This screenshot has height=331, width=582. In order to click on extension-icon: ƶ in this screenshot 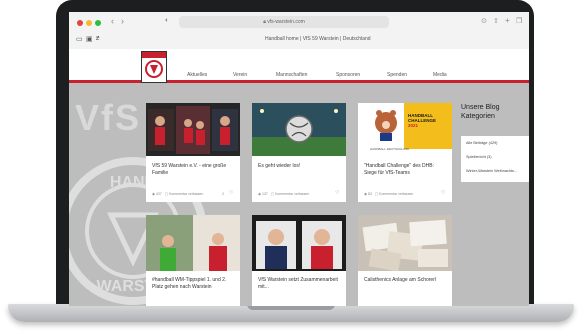, I will do `click(98, 38)`.